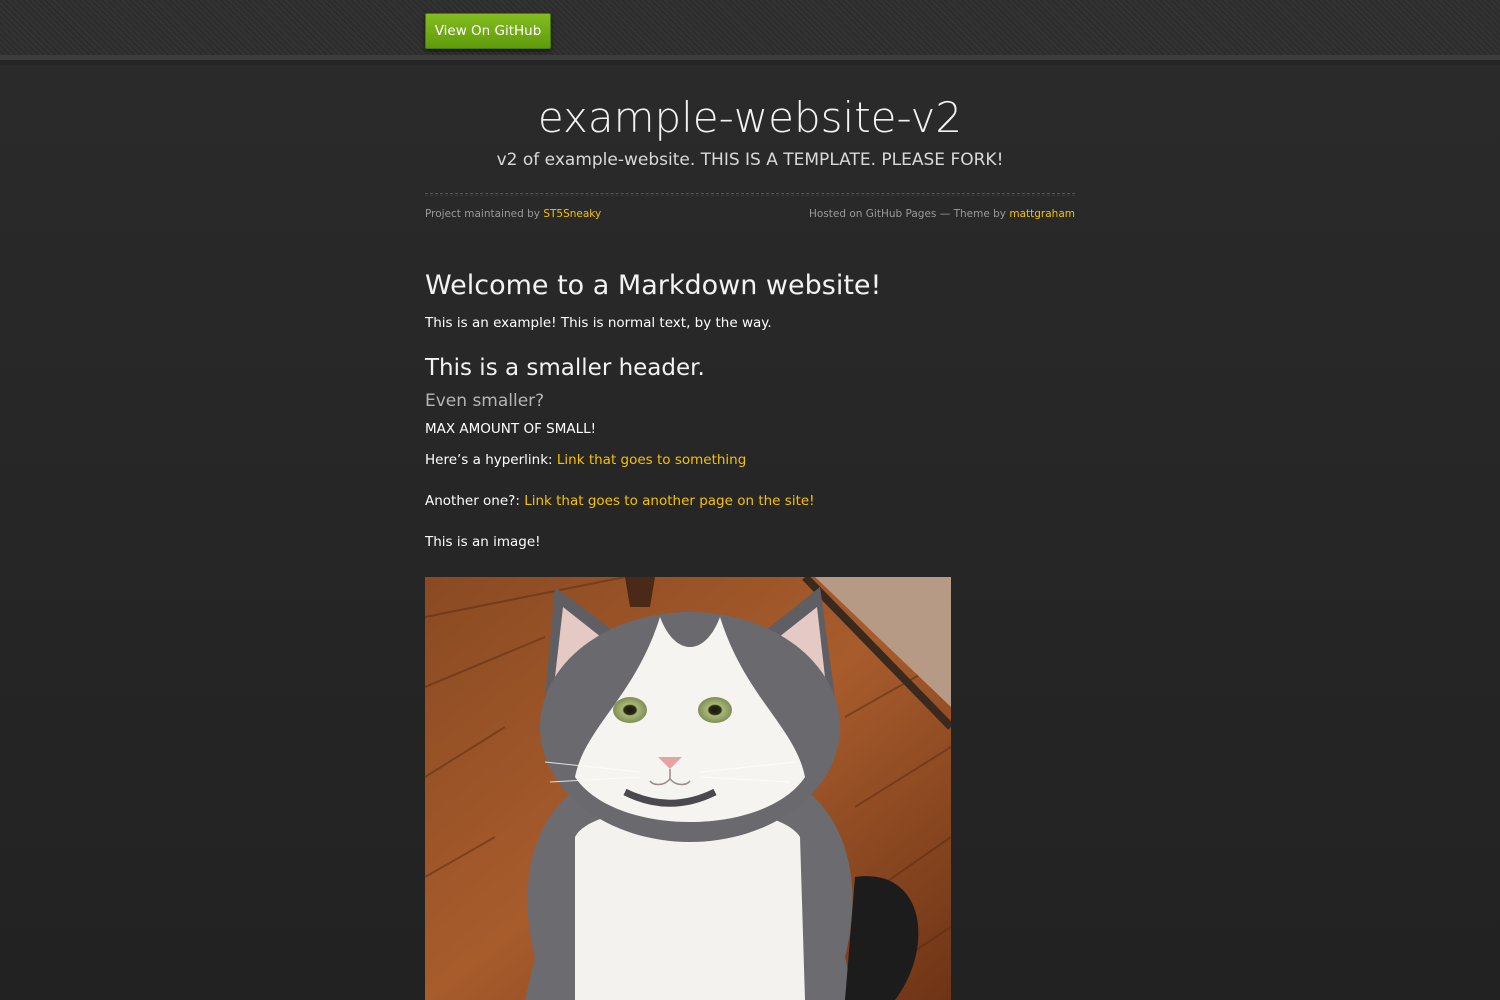  Describe the element at coordinates (1042, 214) in the screenshot. I see `theme-author-link: mattgraham` at that location.